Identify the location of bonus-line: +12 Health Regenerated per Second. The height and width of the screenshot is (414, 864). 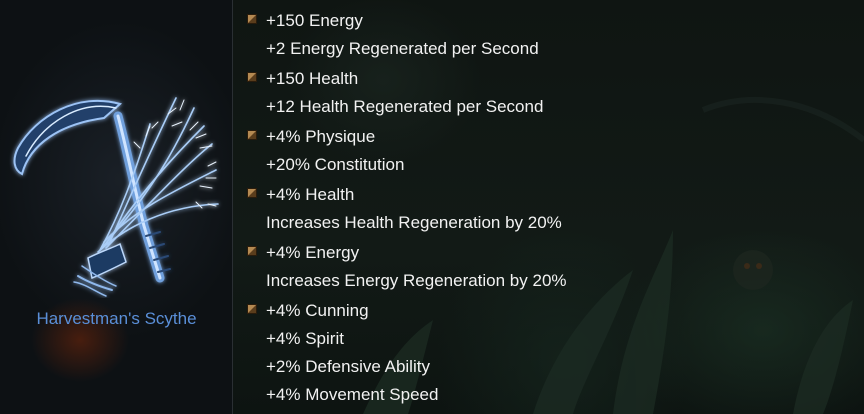
(405, 106).